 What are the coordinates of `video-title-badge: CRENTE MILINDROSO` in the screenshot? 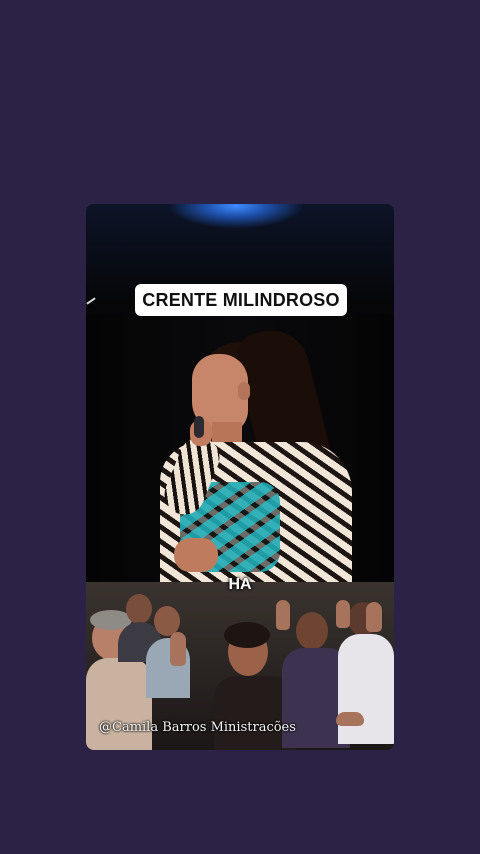 It's located at (241, 300).